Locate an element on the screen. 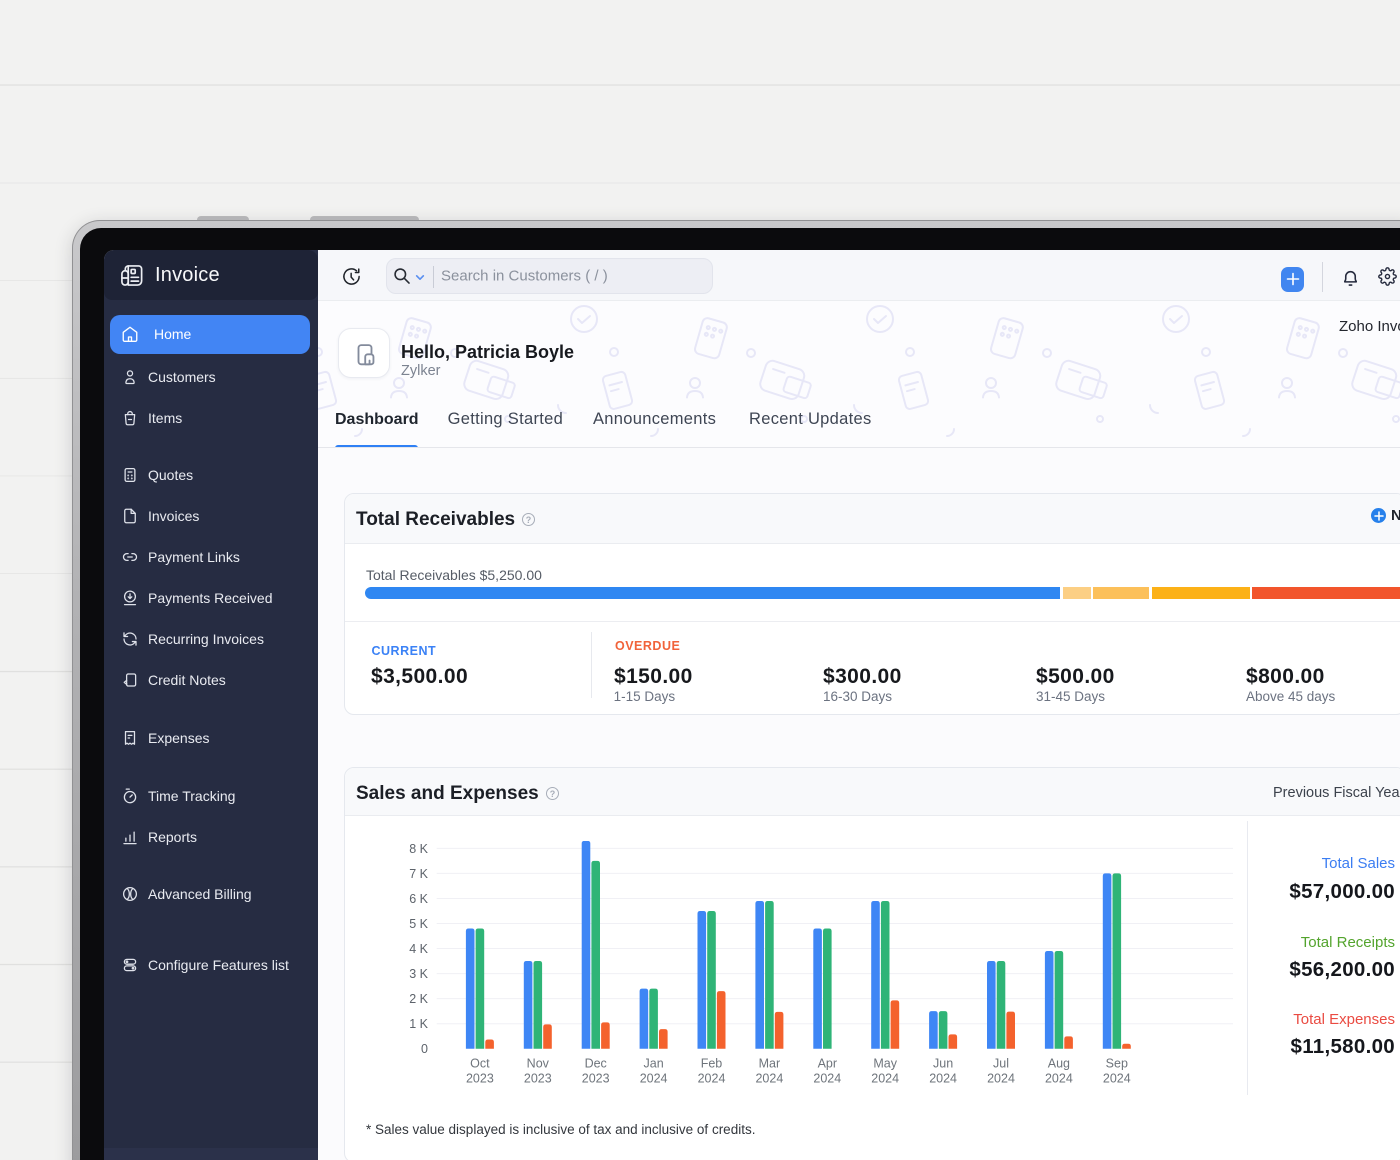 The image size is (1400, 1160). svg-text: May is located at coordinates (885, 1064).